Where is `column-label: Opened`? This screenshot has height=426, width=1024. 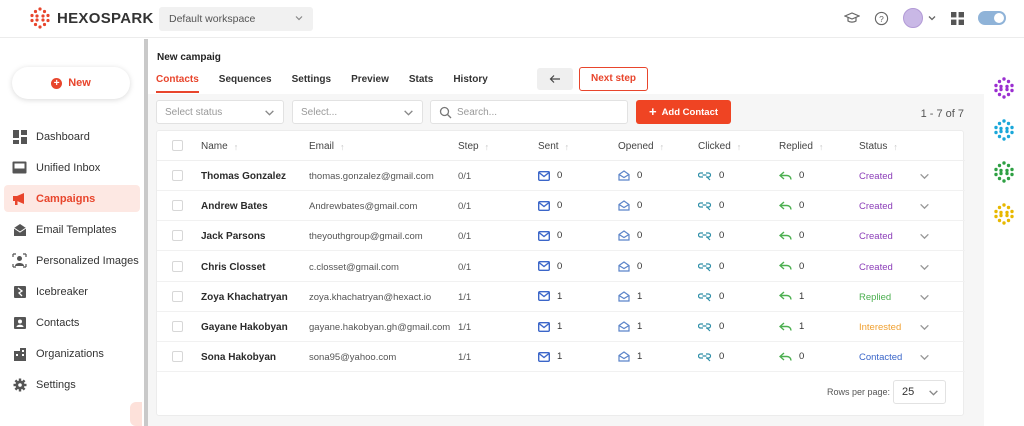 column-label: Opened is located at coordinates (636, 146).